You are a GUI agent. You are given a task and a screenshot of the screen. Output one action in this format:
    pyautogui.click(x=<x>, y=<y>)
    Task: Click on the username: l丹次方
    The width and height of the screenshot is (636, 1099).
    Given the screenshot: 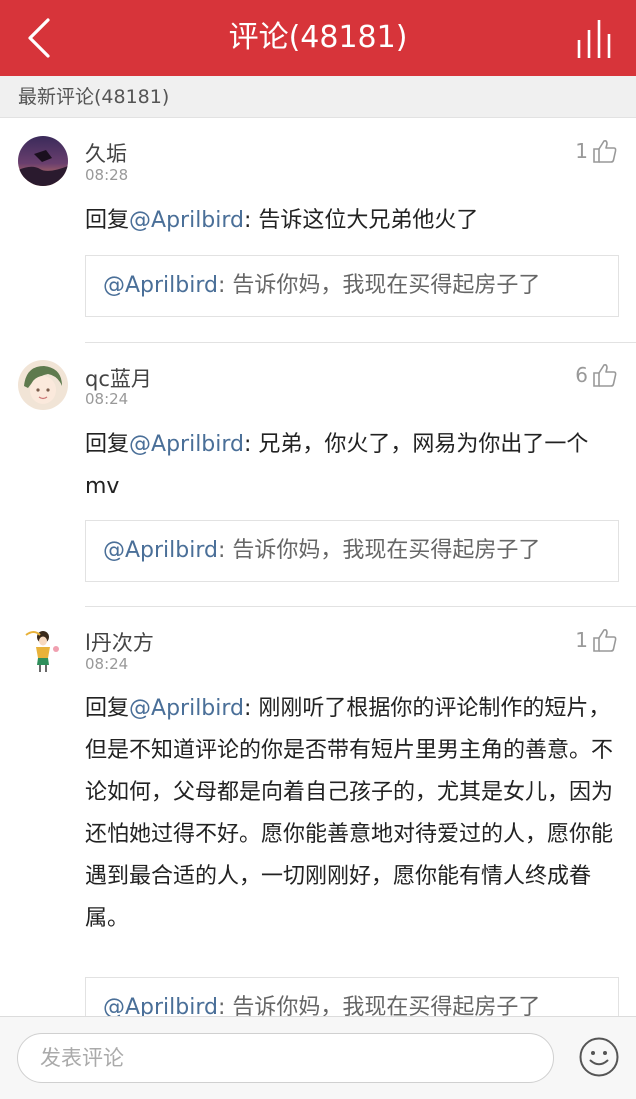 What is the action you would take?
    pyautogui.click(x=119, y=642)
    